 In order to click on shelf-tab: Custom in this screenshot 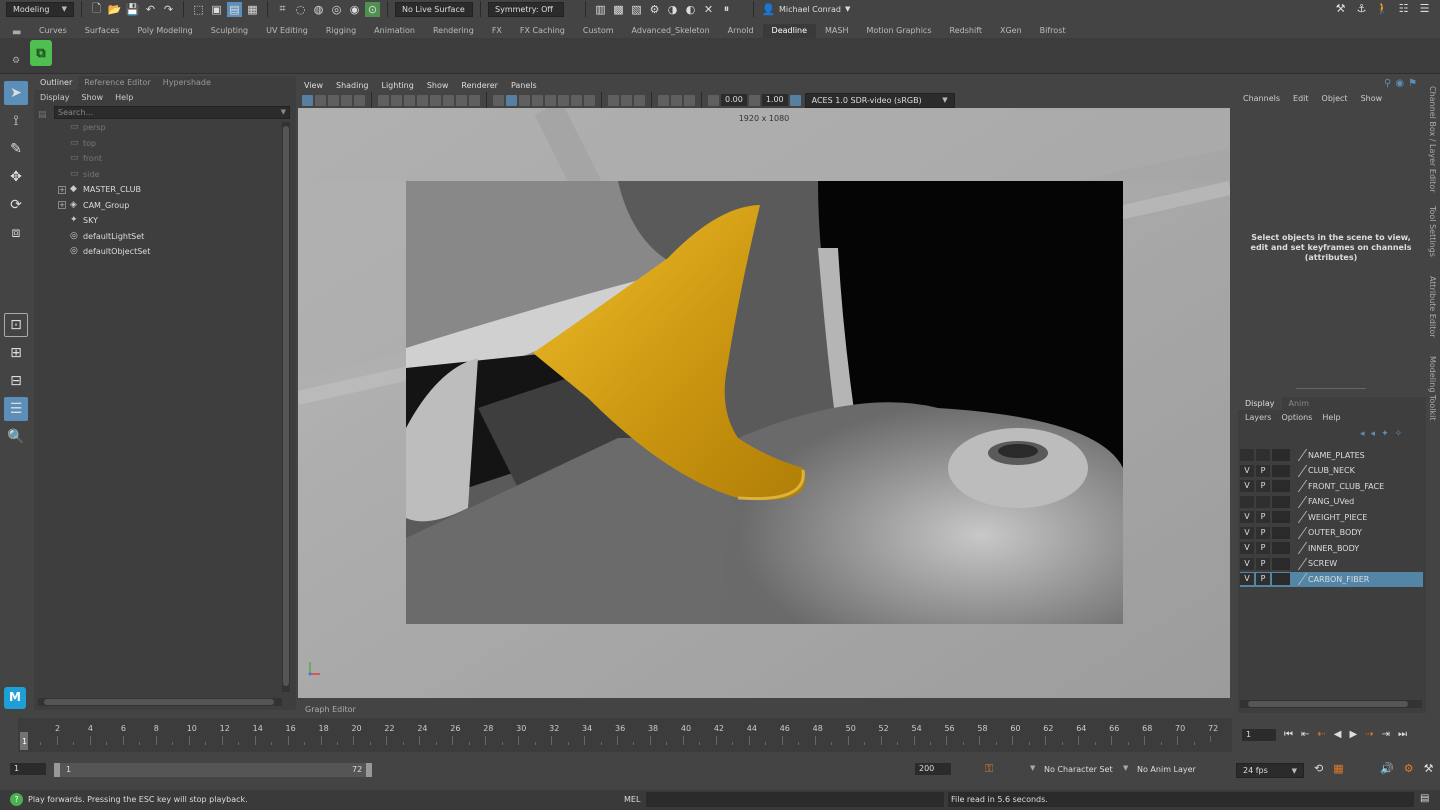, I will do `click(598, 31)`.